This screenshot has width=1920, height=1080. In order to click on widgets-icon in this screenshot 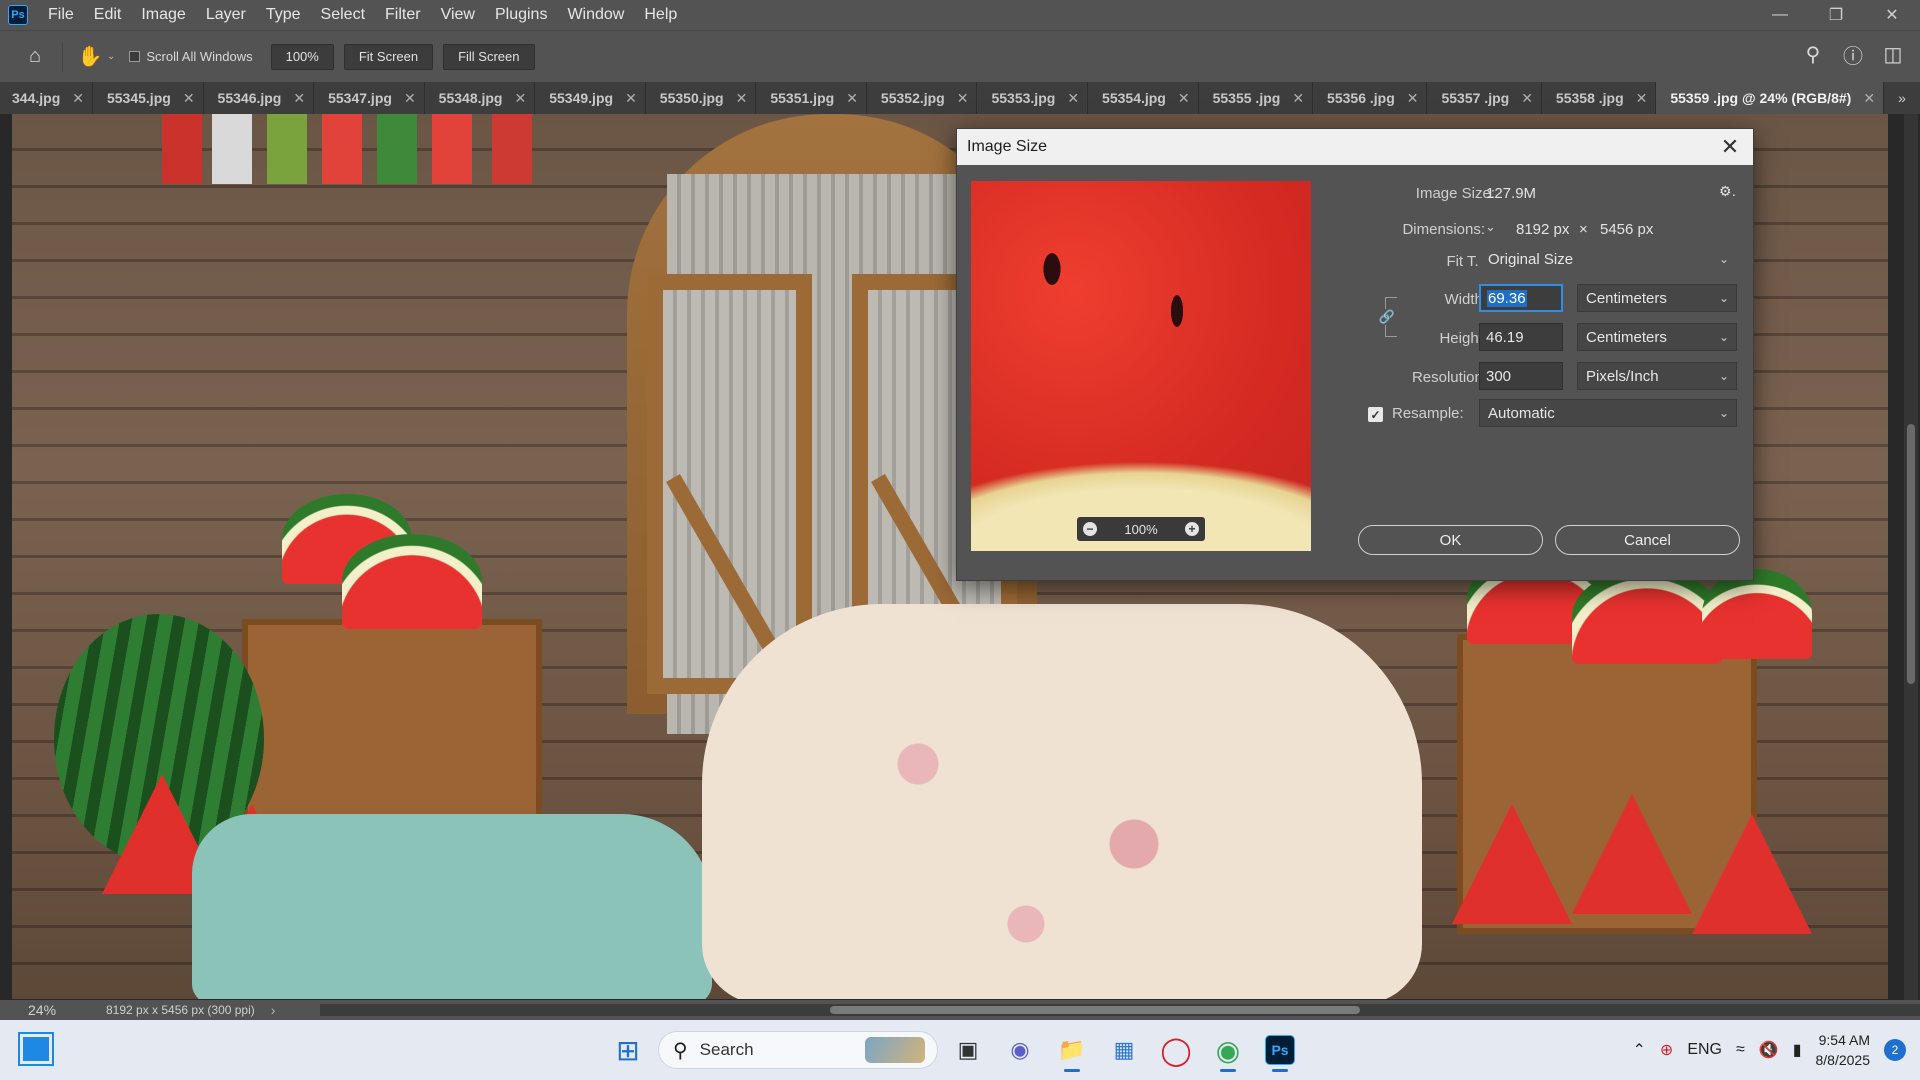, I will do `click(36, 1049)`.